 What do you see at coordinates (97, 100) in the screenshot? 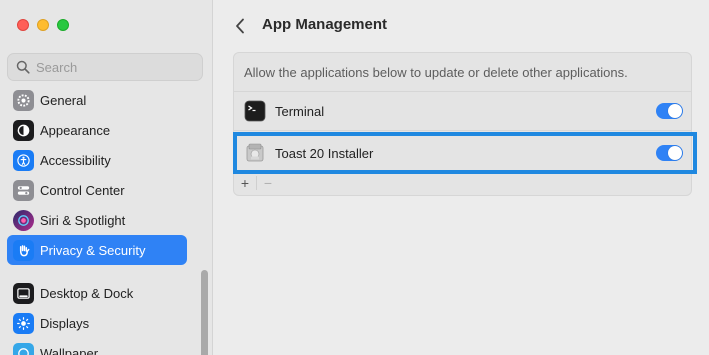
I see `sidebar-item-general: General` at bounding box center [97, 100].